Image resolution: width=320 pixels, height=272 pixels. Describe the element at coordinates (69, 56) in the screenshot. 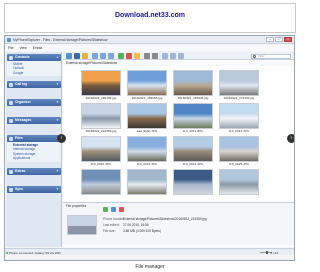

I see `upload-icon` at that location.